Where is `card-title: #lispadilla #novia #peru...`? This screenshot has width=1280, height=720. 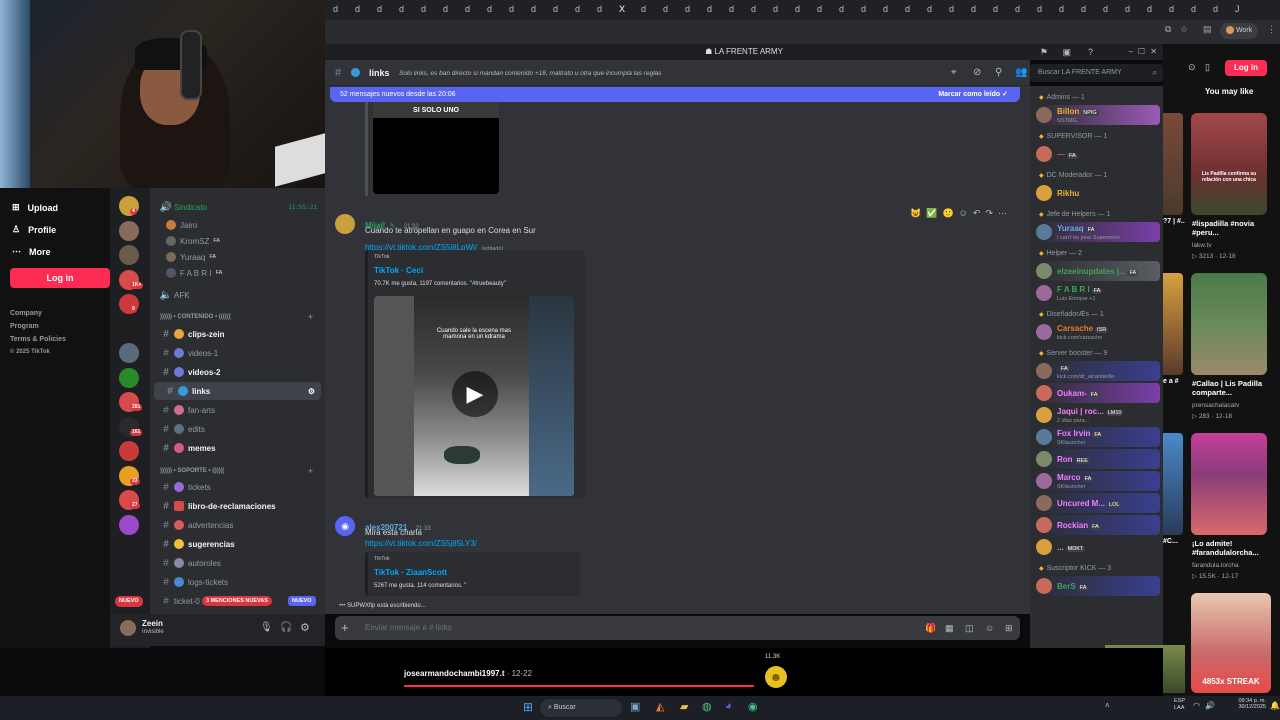 card-title: #lispadilla #novia #peru... is located at coordinates (1232, 228).